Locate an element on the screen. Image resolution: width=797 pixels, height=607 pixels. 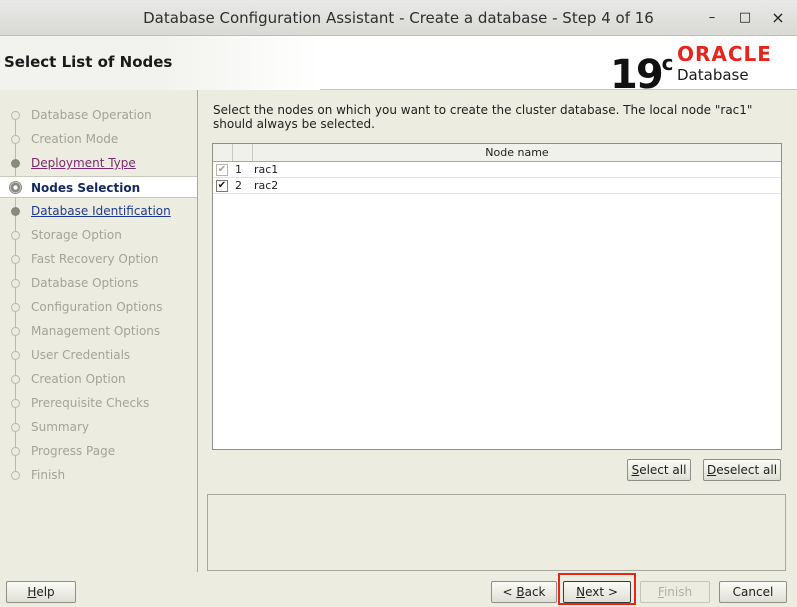
page-header: Select List of Nodes 19c ORACLE Database is located at coordinates (398, 67).